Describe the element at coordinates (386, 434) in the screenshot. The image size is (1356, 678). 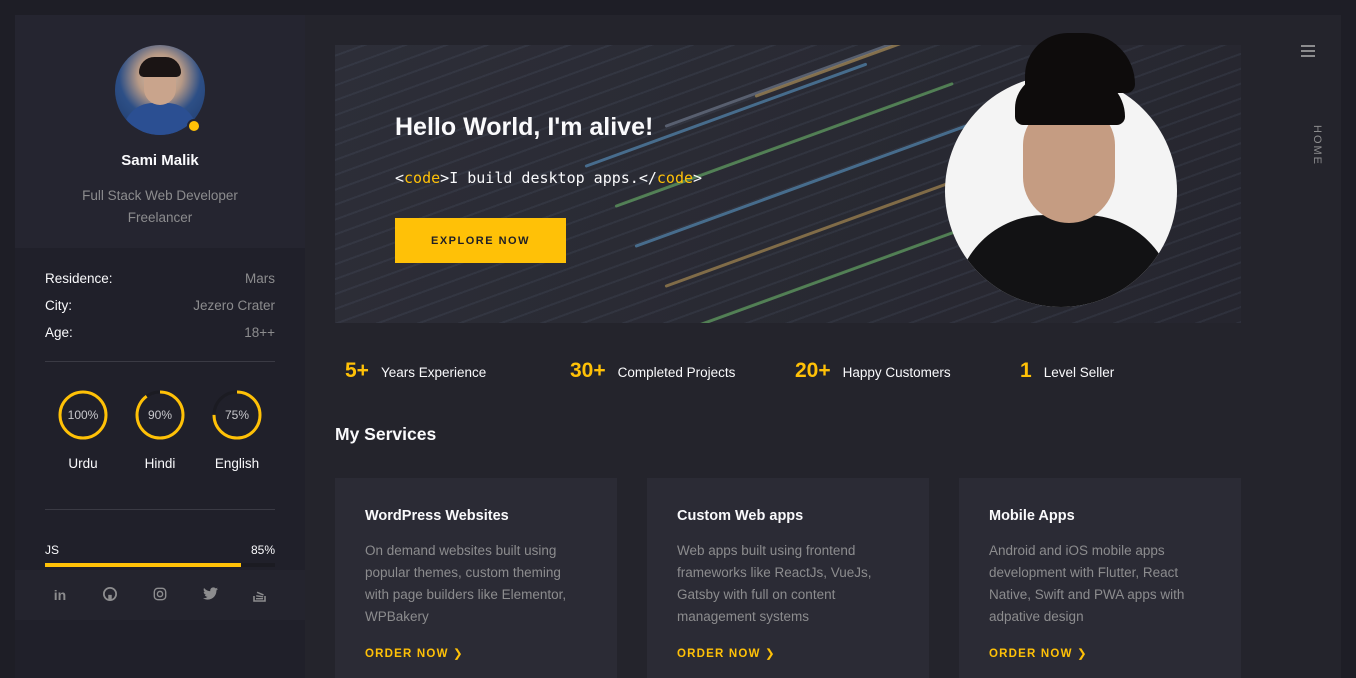
I see `services-heading: My Services` at that location.